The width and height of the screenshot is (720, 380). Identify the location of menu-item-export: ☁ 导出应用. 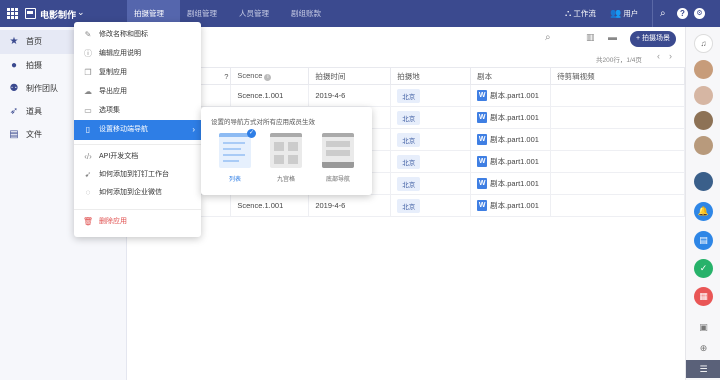
(137, 92).